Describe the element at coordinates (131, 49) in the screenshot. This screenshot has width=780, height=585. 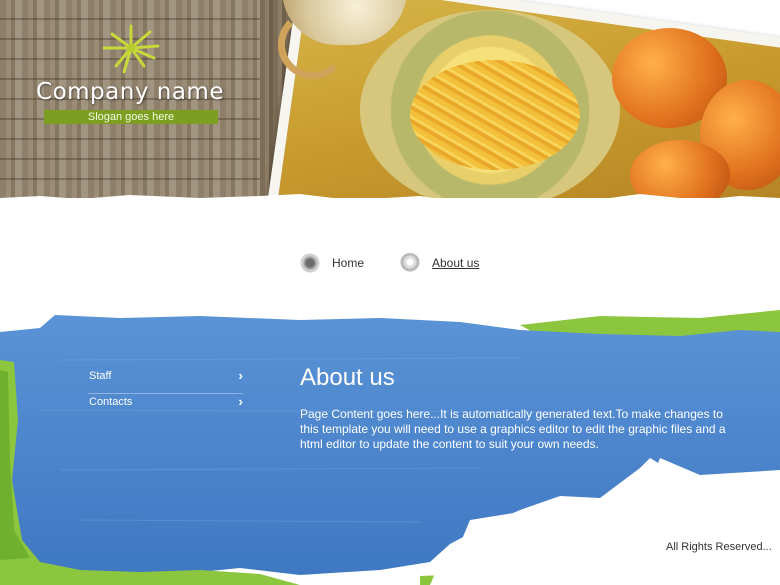
I see `sun-icon` at that location.